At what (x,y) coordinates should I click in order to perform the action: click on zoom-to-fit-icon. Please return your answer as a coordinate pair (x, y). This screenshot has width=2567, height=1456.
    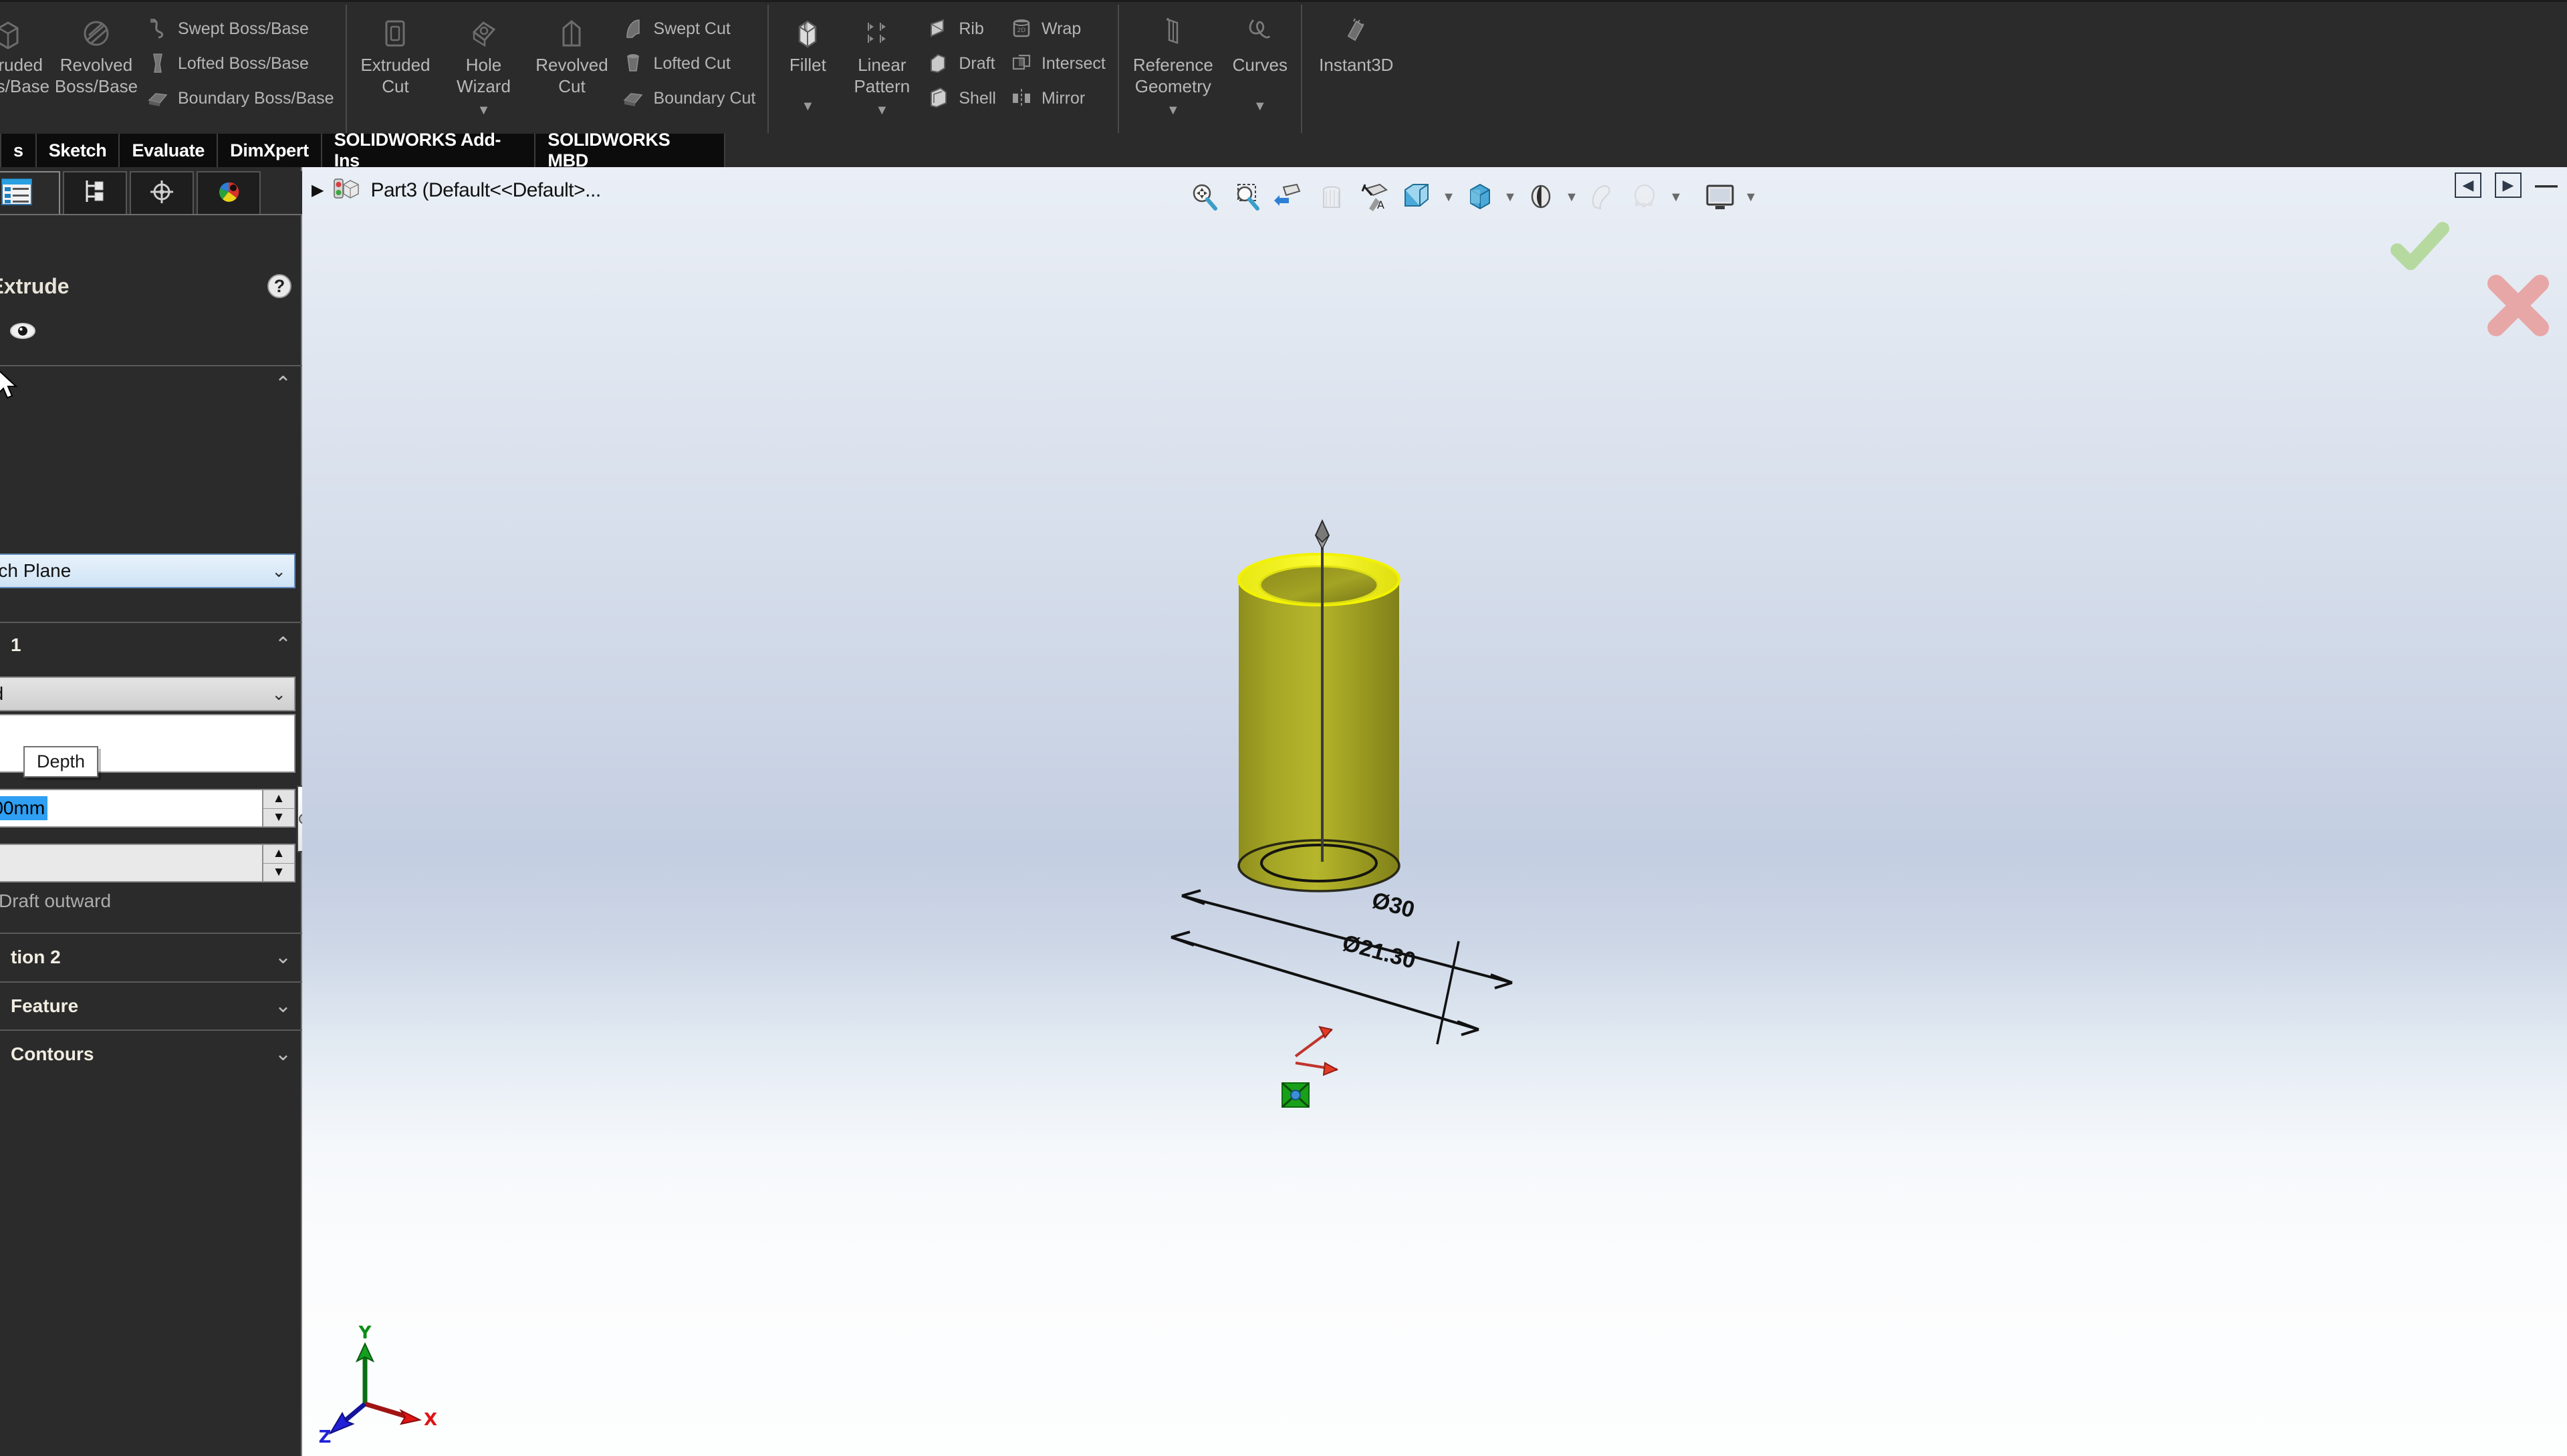
    Looking at the image, I should click on (1204, 197).